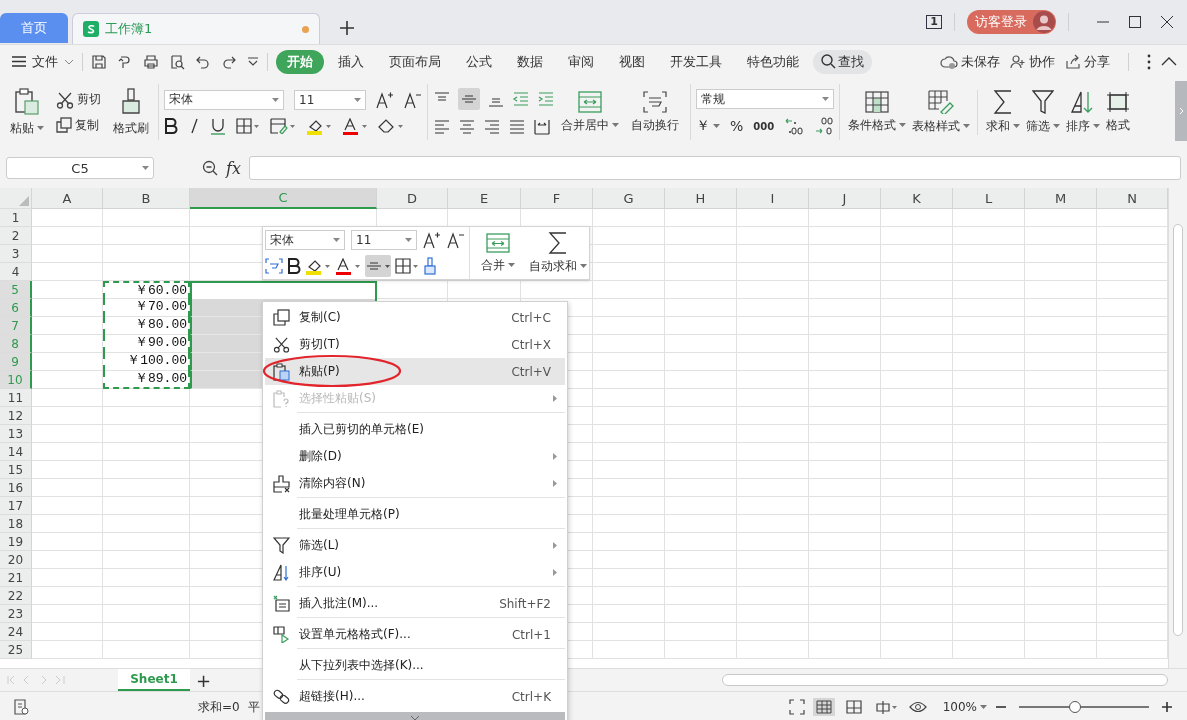 Image resolution: width=1187 pixels, height=720 pixels. What do you see at coordinates (1132, 198) in the screenshot?
I see `column-header: N` at bounding box center [1132, 198].